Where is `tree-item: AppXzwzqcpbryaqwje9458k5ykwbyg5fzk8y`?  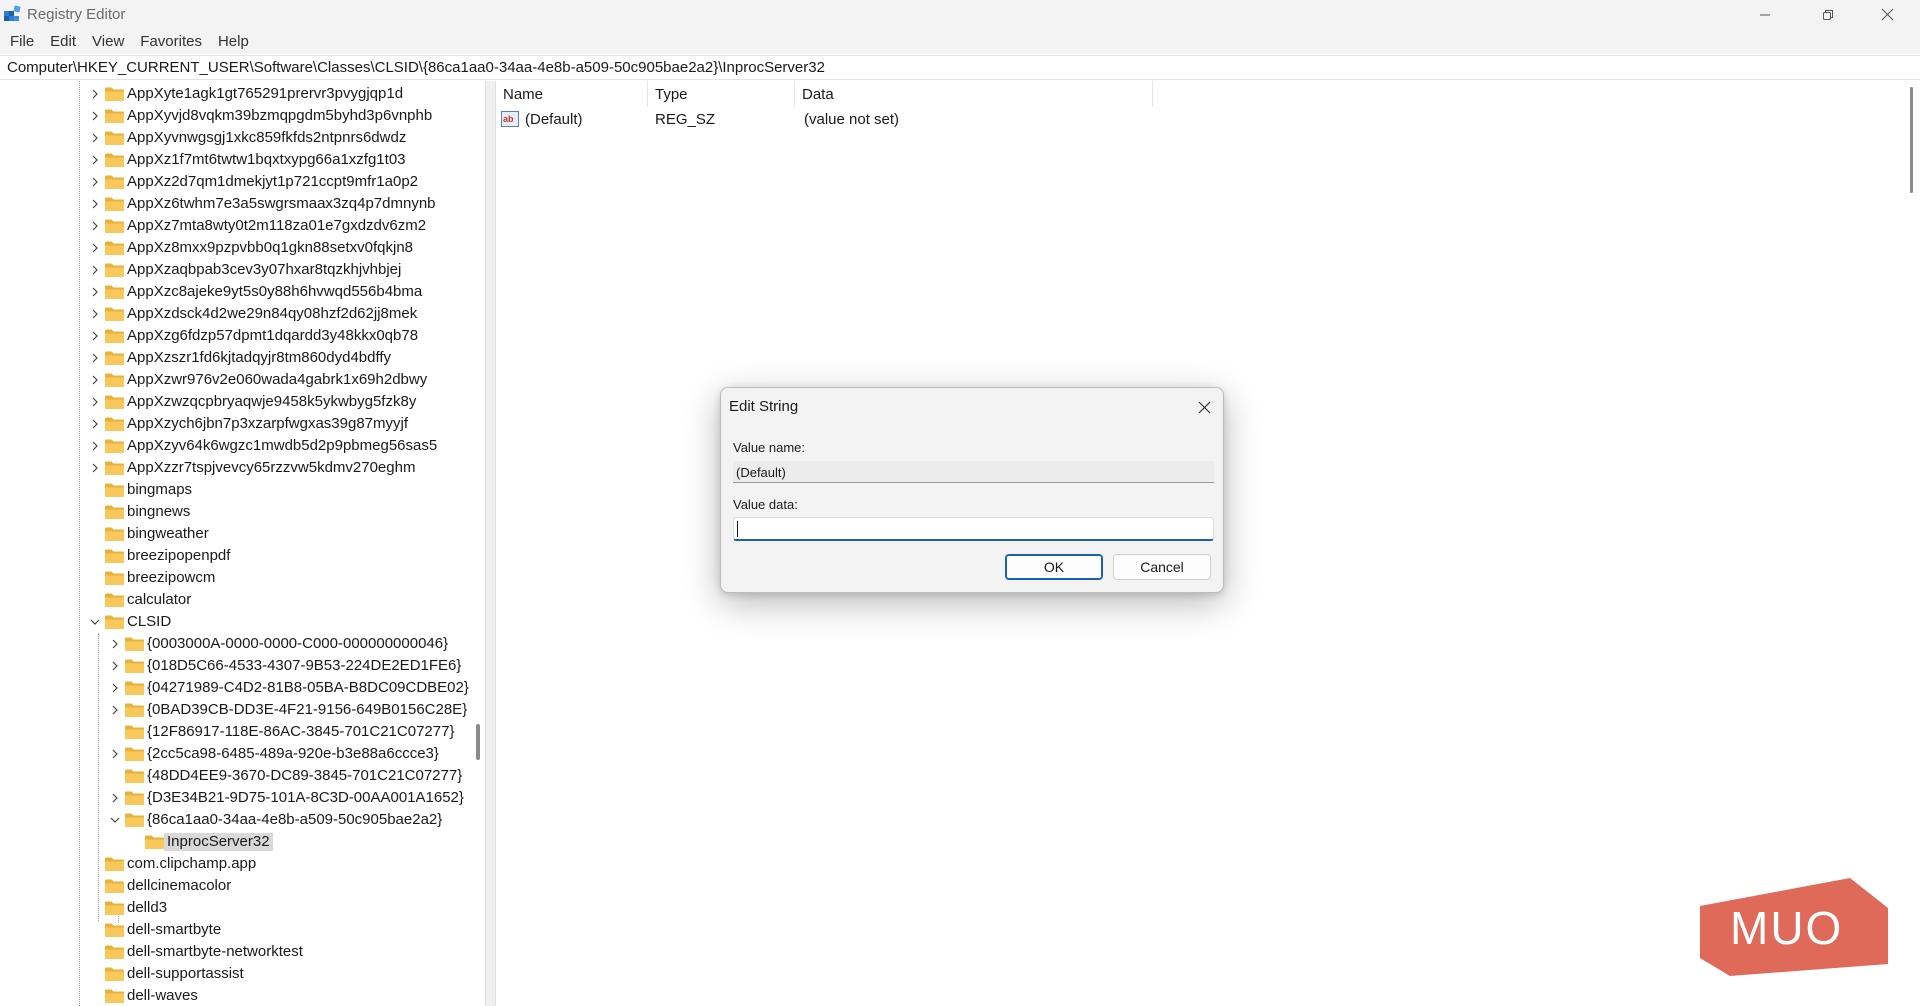
tree-item: AppXzwzqcpbryaqwje9458k5ykwbyg5fzk8y is located at coordinates (235, 402).